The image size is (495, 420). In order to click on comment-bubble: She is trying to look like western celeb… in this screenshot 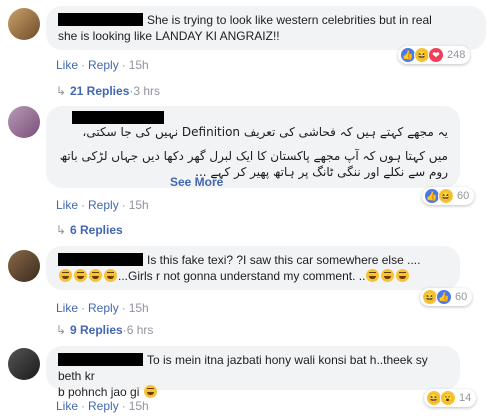, I will do `click(266, 28)`.